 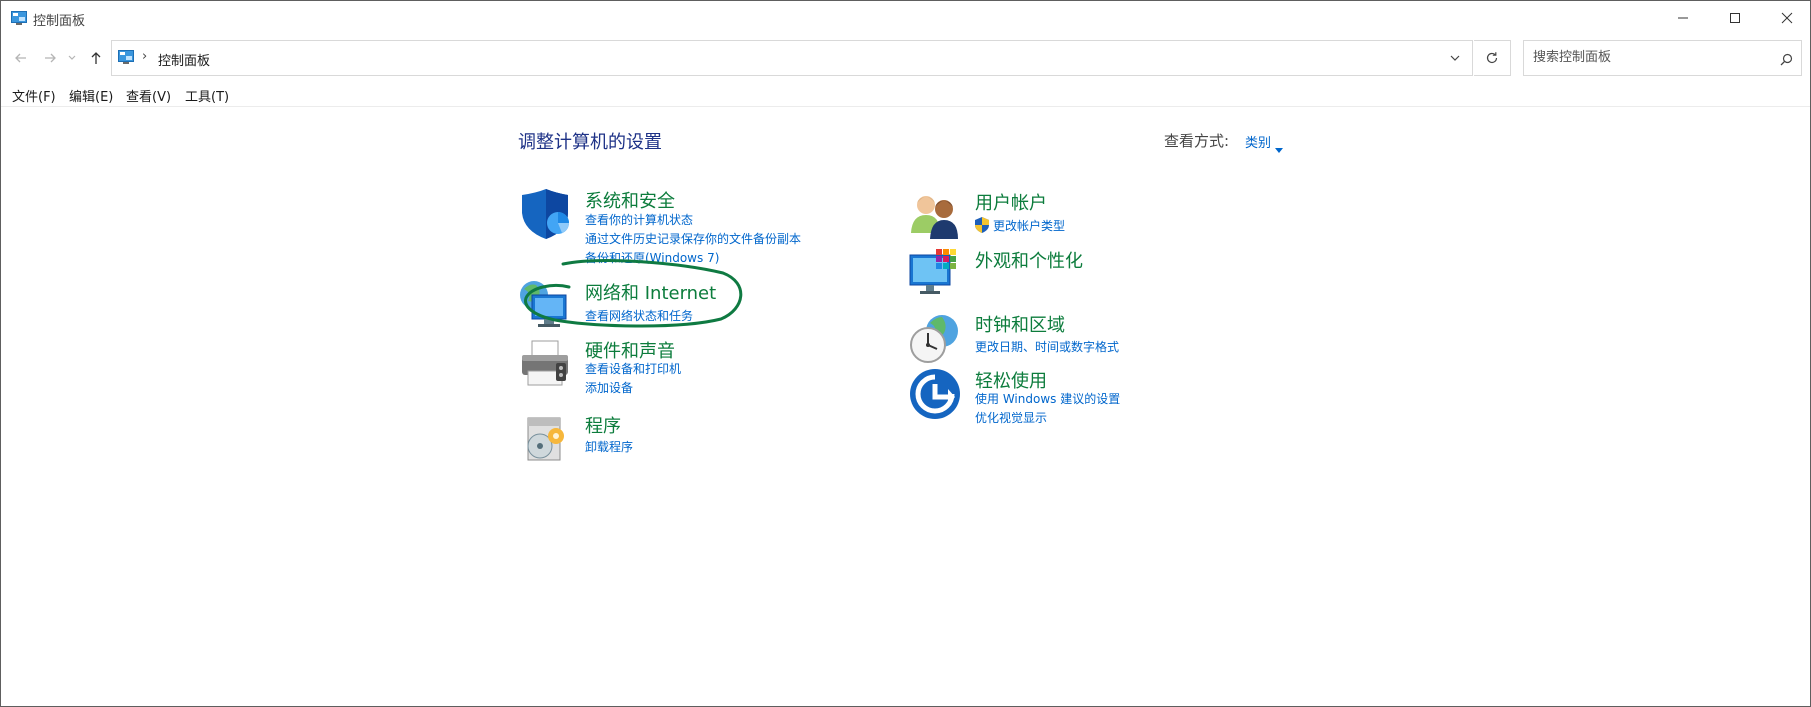 What do you see at coordinates (982, 226) in the screenshot?
I see `shield-uac-icon` at bounding box center [982, 226].